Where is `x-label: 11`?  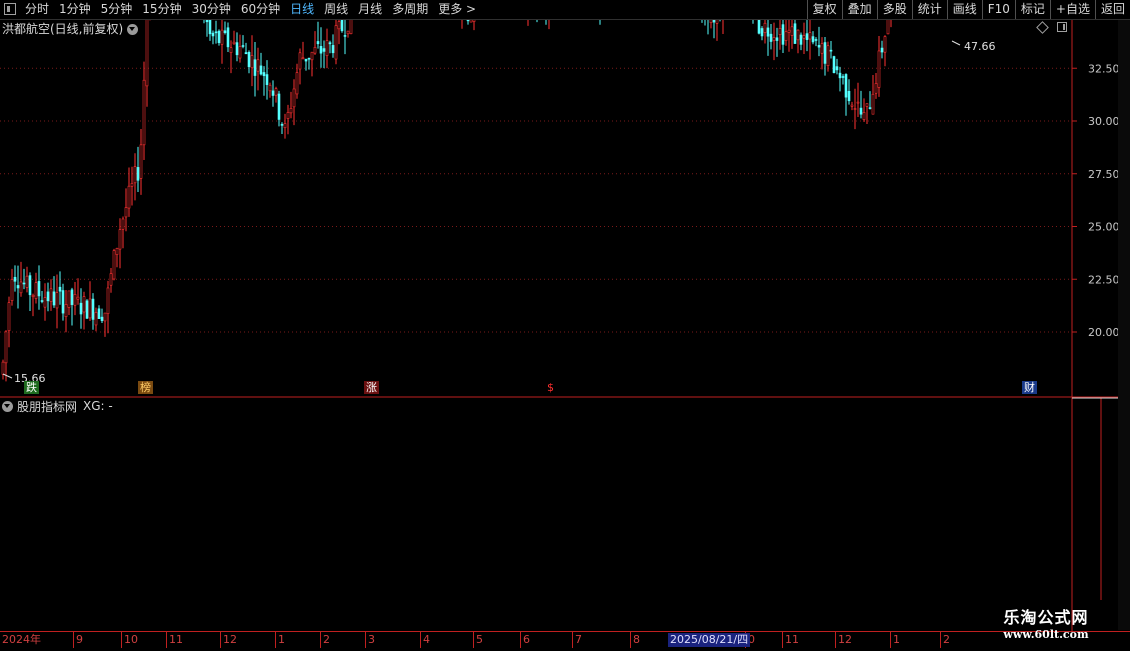
x-label: 11 is located at coordinates (174, 640).